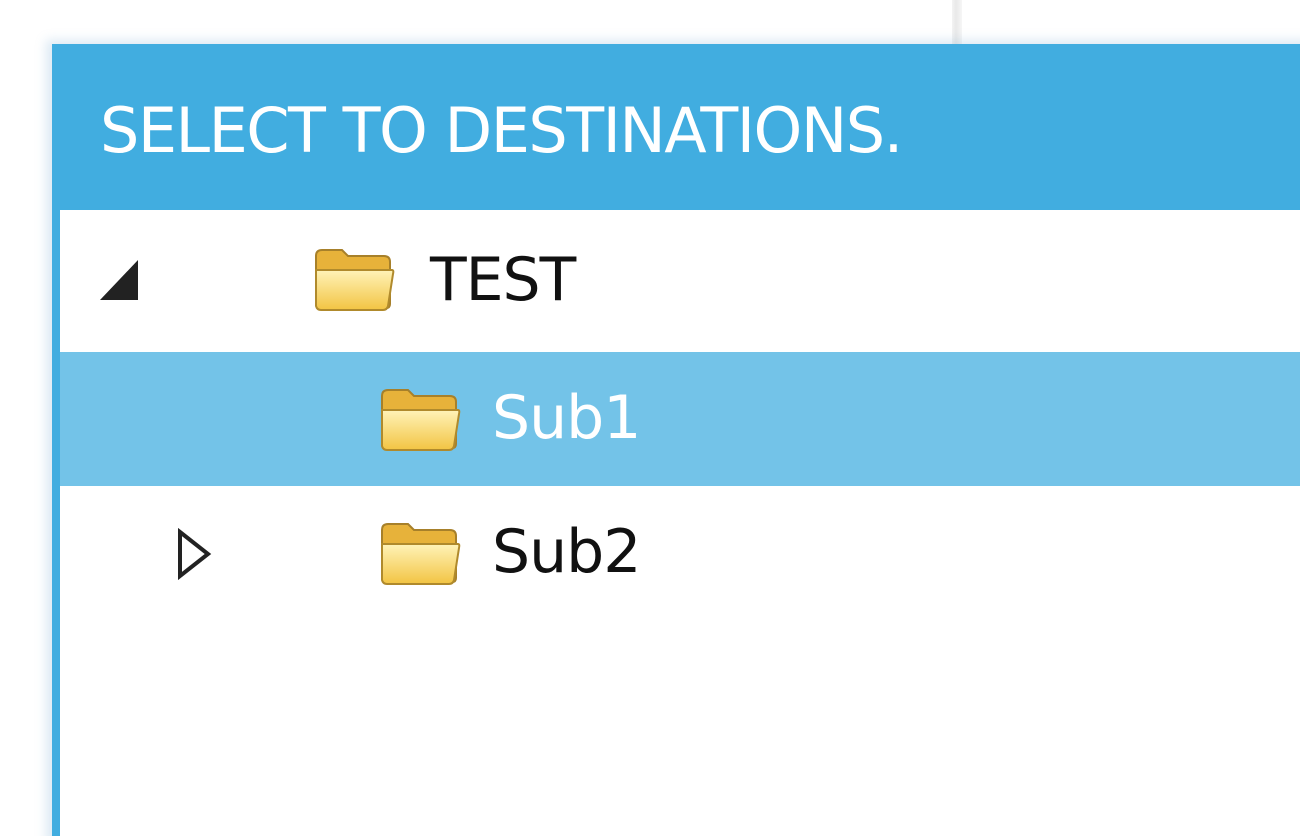  What do you see at coordinates (503, 280) in the screenshot?
I see `tree-node-label: TEST` at bounding box center [503, 280].